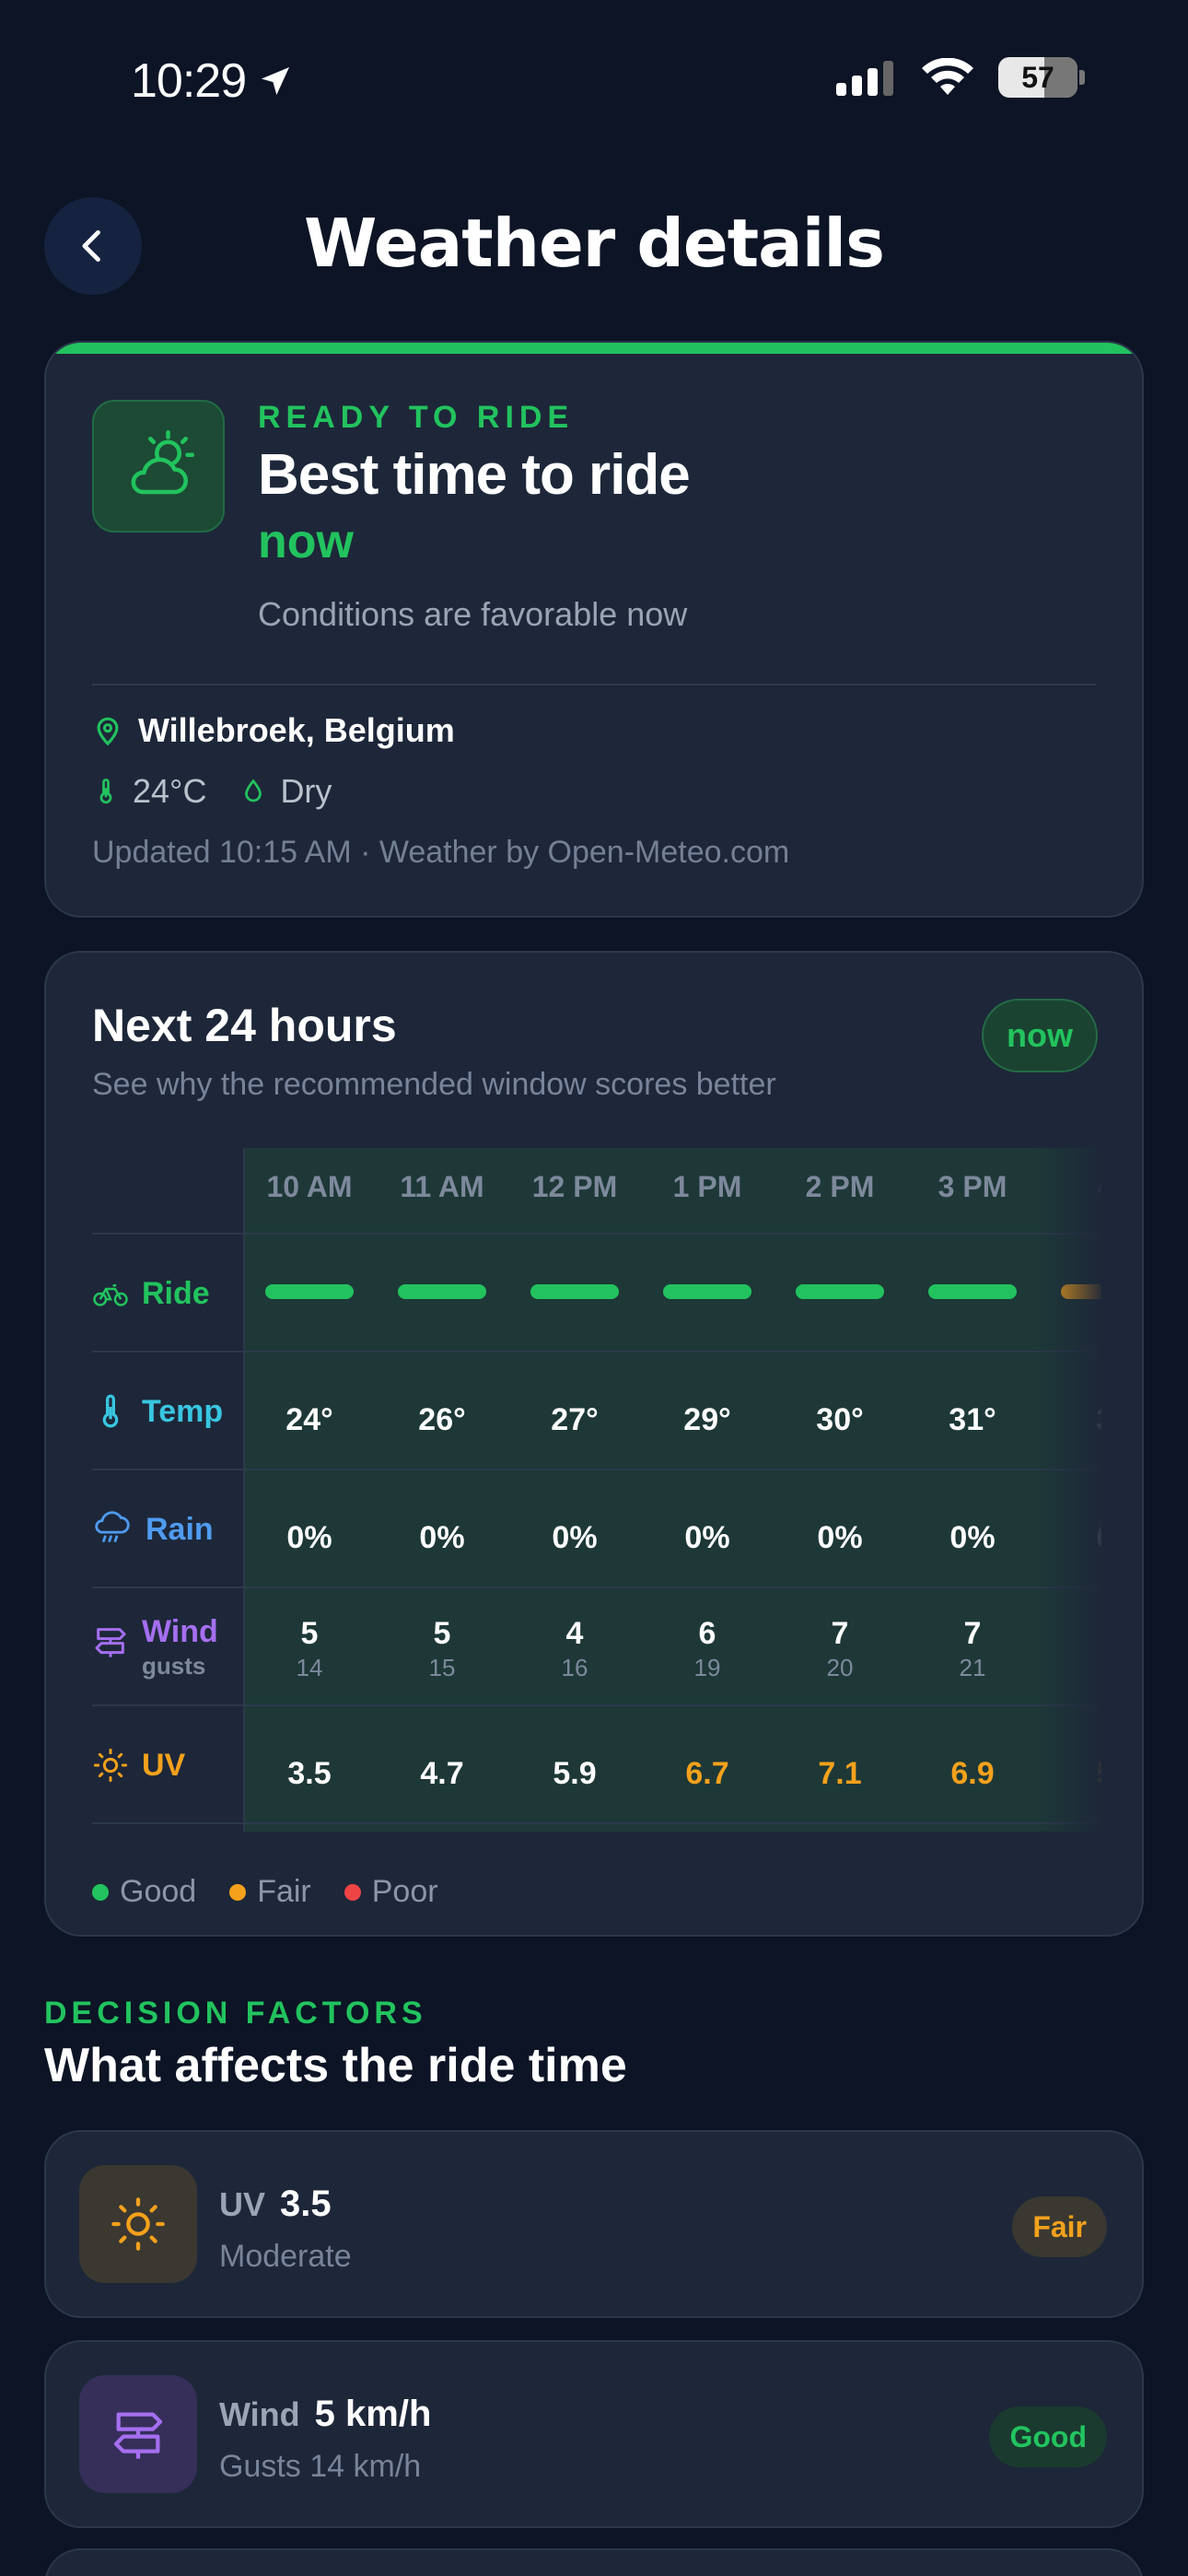  What do you see at coordinates (707, 1419) in the screenshot?
I see `temp-value: 29°` at bounding box center [707, 1419].